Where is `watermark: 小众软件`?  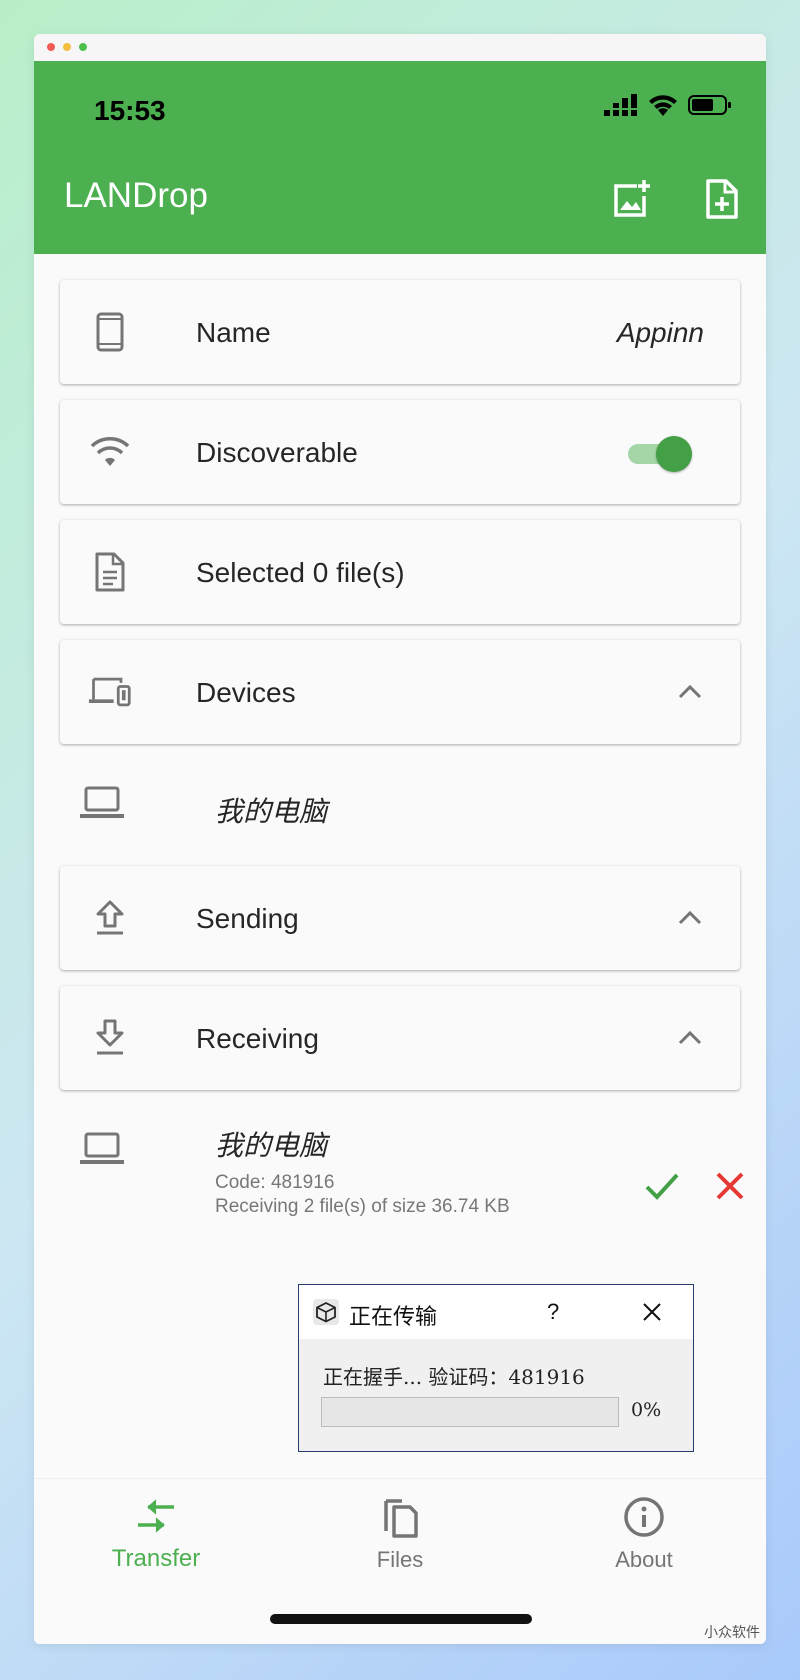 watermark: 小众软件 is located at coordinates (732, 1633).